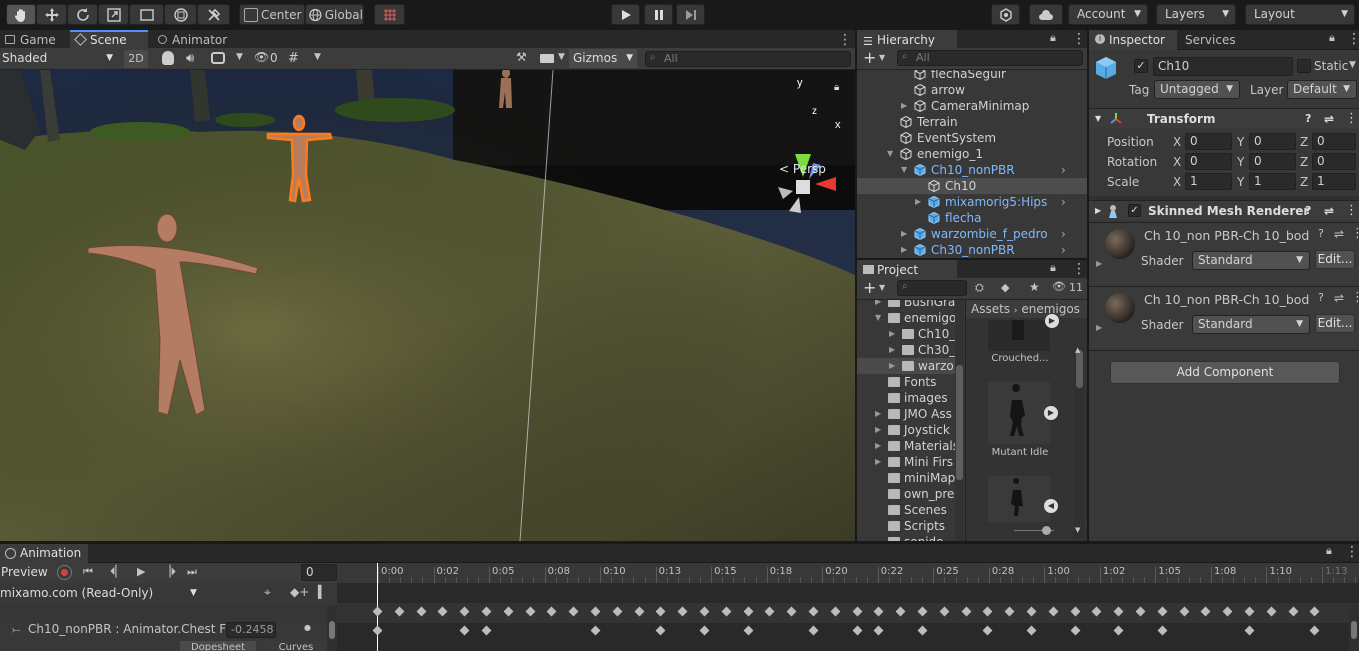 The height and width of the screenshot is (651, 1359). Describe the element at coordinates (1051, 413) in the screenshot. I see `play-preview-icon: ▶` at that location.